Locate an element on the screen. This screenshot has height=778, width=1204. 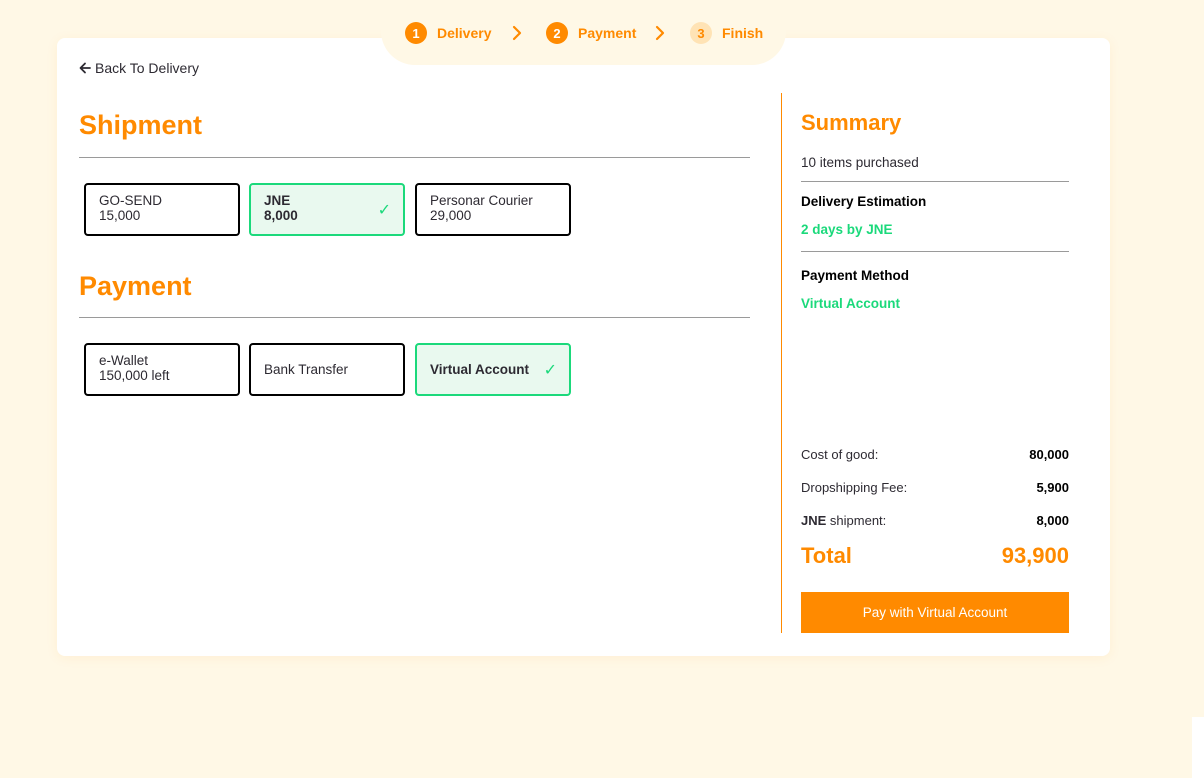
cost-value: 5,900 is located at coordinates (1052, 487).